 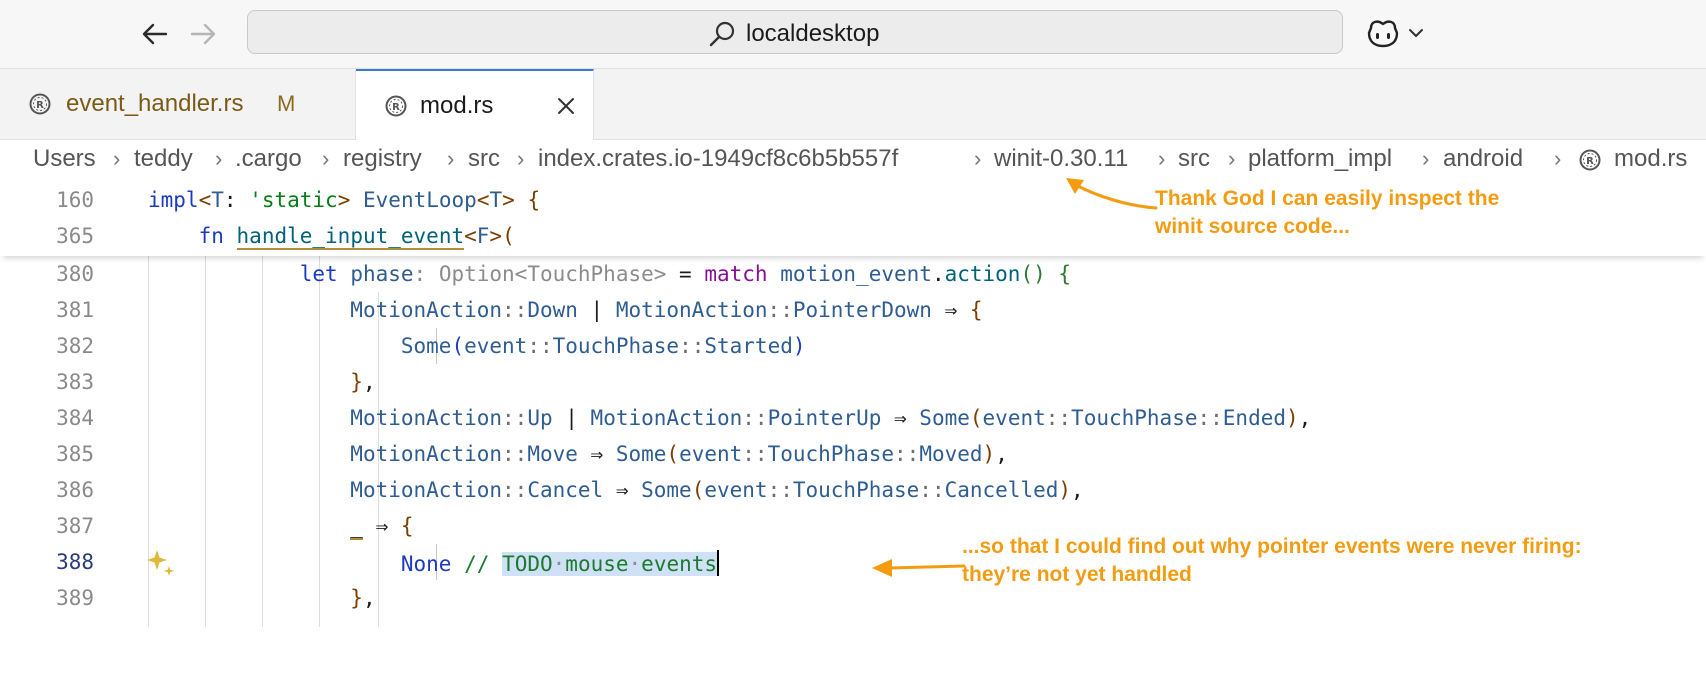 I want to click on breadcrumb-item-teddy: teddy, so click(x=163, y=159).